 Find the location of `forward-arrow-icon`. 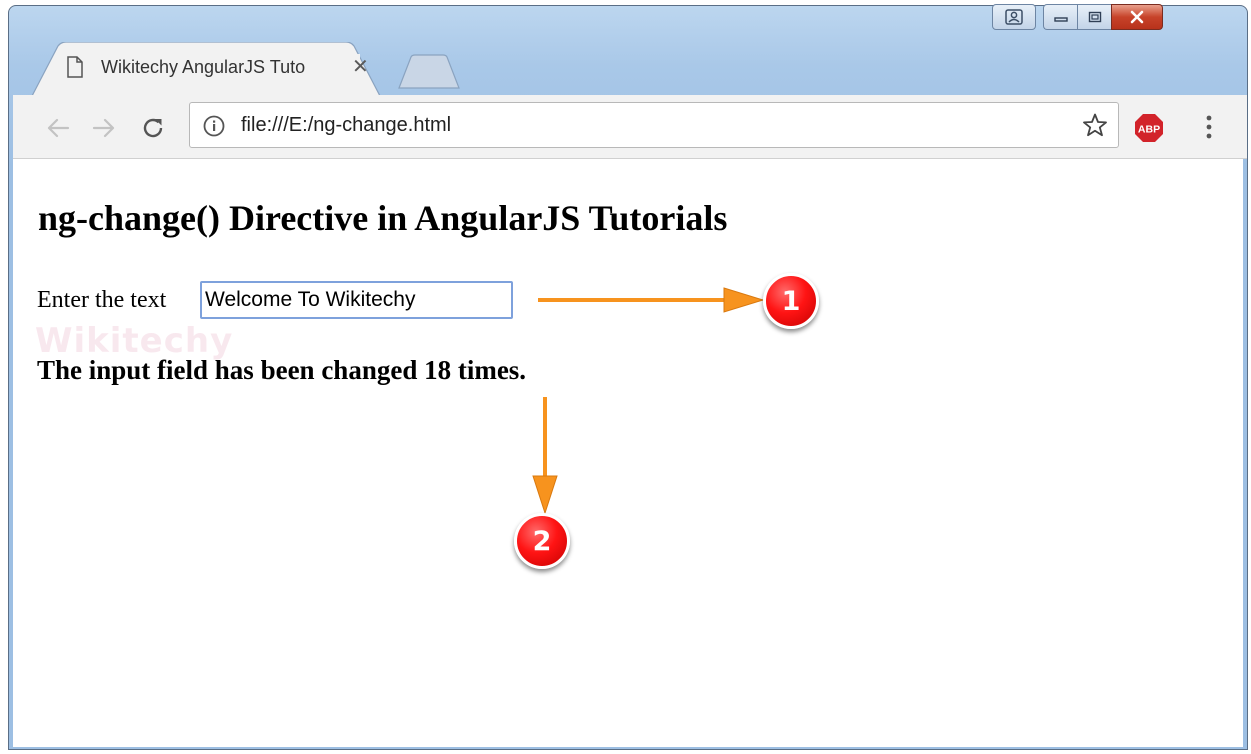

forward-arrow-icon is located at coordinates (103, 128).